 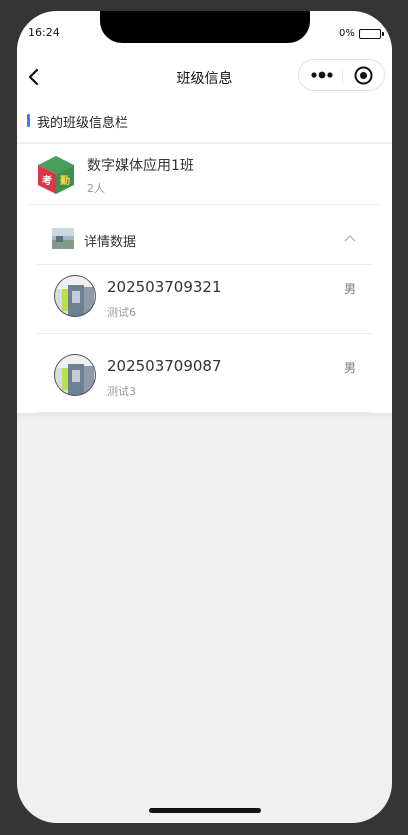 I want to click on student-id: 202503709087, so click(x=164, y=366).